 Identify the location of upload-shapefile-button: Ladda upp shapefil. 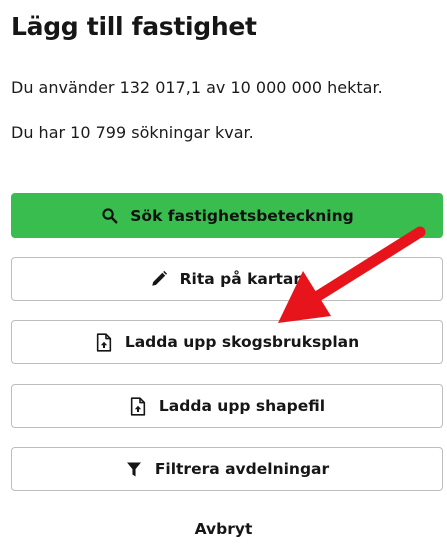
(227, 406).